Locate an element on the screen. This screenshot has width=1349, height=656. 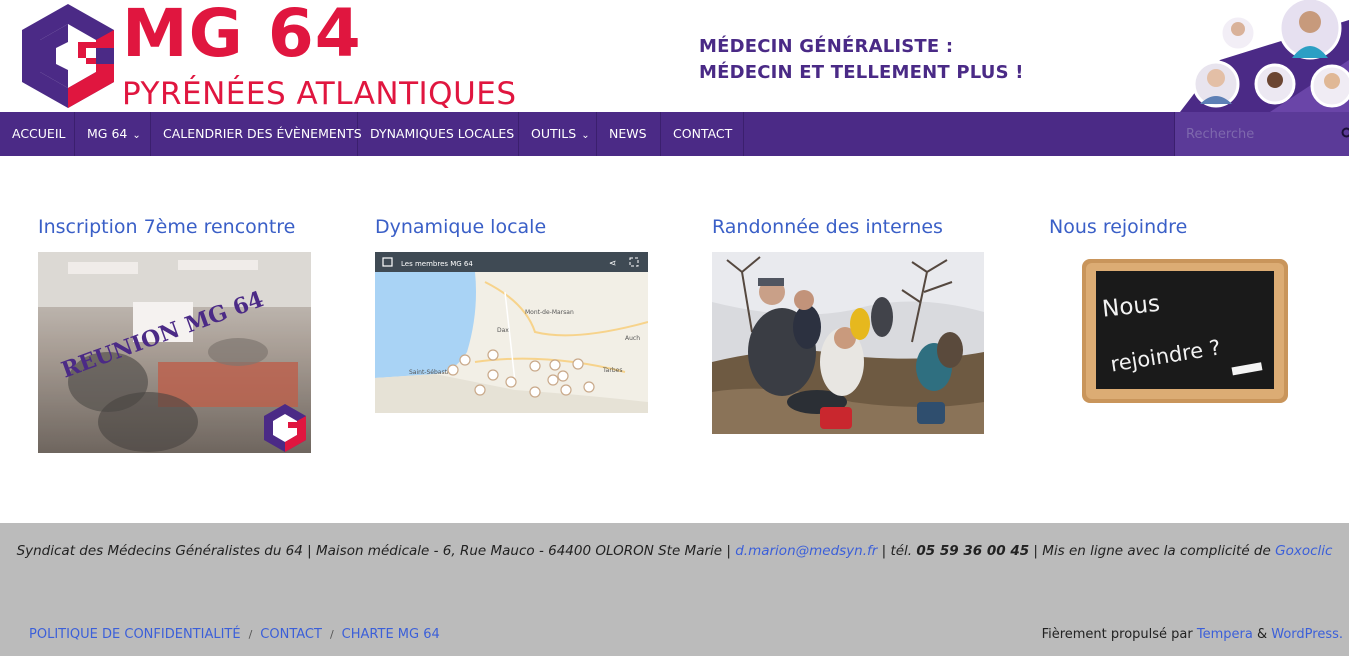
nav-calendrier: CALENDRIER DES ÉVÈNEMENTS is located at coordinates (256, 134).